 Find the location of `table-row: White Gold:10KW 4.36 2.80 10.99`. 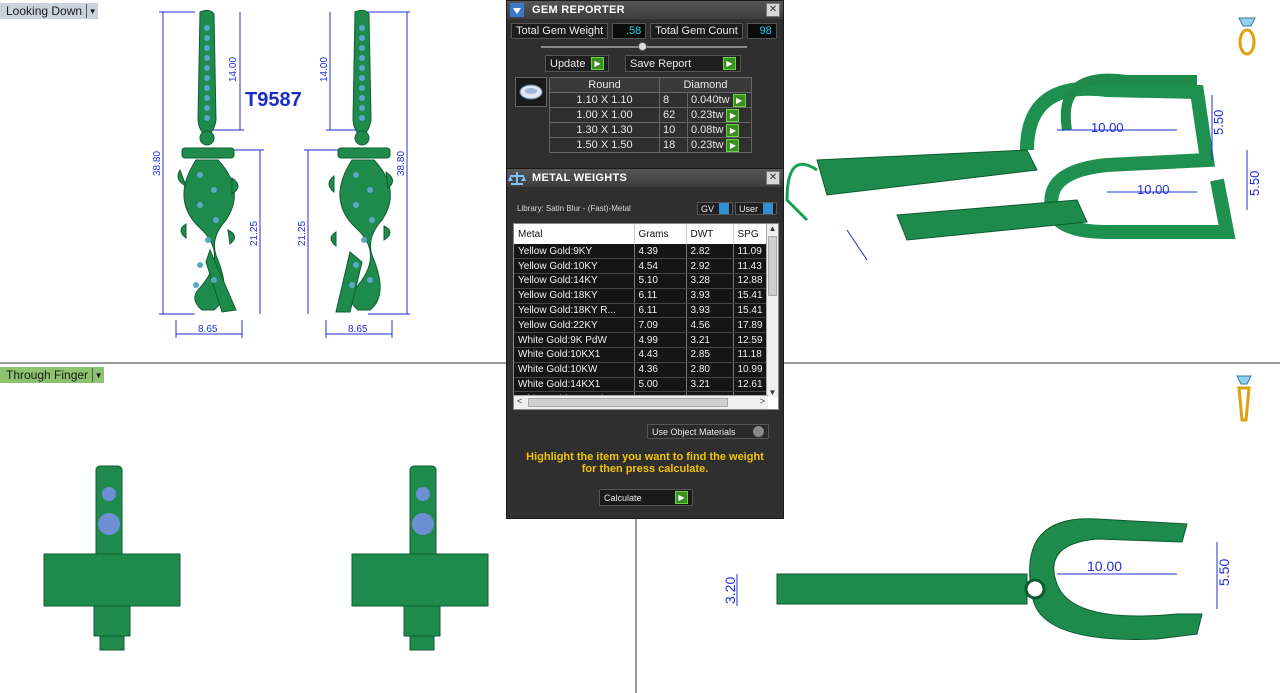

table-row: White Gold:10KW 4.36 2.80 10.99 is located at coordinates (641, 370).